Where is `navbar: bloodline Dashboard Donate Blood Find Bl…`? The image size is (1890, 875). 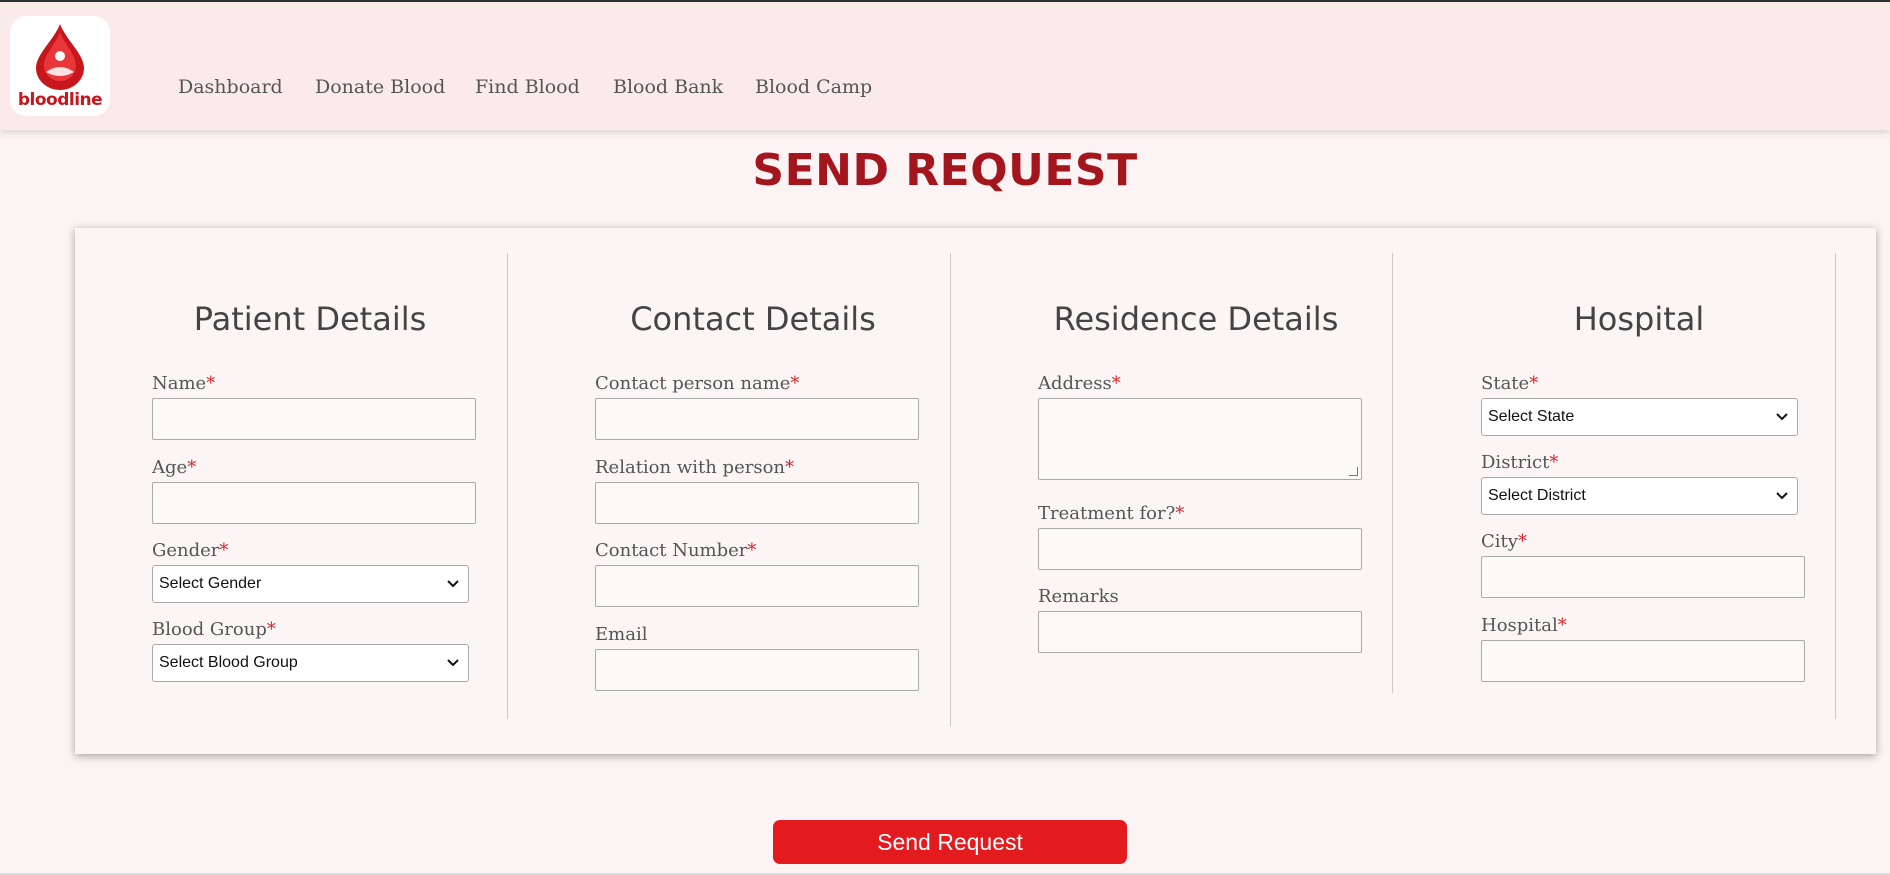
navbar: bloodline Dashboard Donate Blood Find Bl… is located at coordinates (945, 66).